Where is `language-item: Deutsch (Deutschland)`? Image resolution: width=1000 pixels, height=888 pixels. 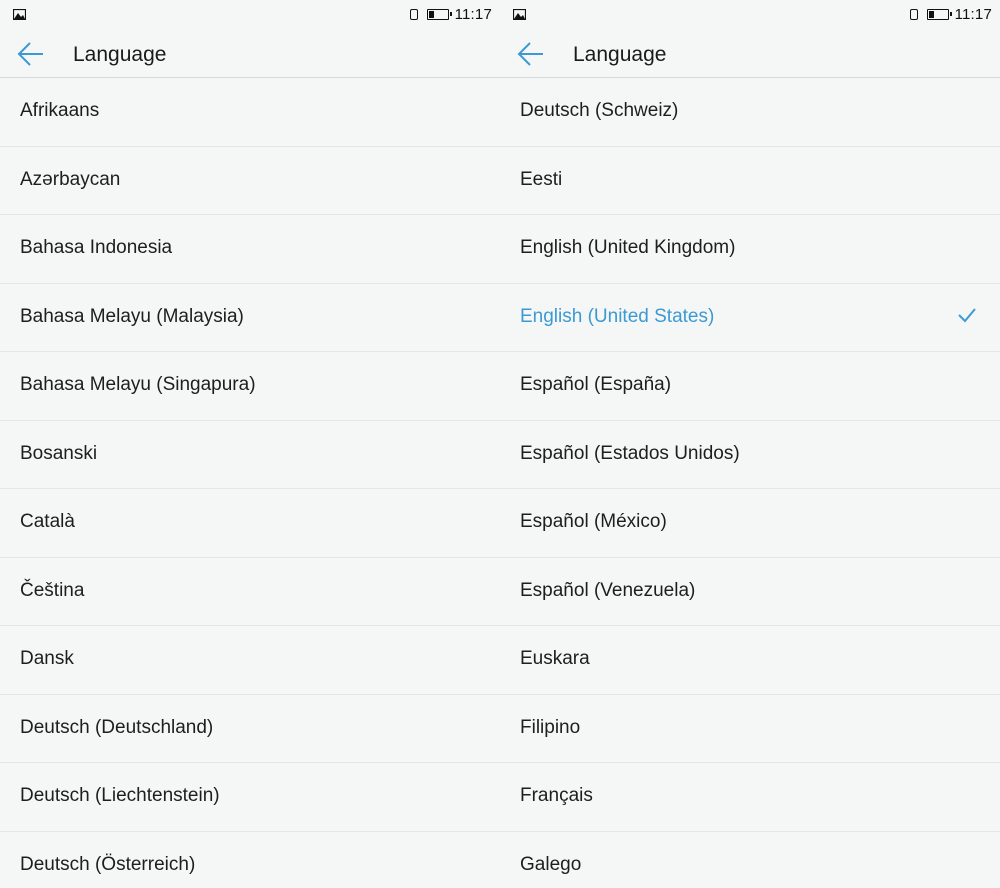 language-item: Deutsch (Deutschland) is located at coordinates (250, 729).